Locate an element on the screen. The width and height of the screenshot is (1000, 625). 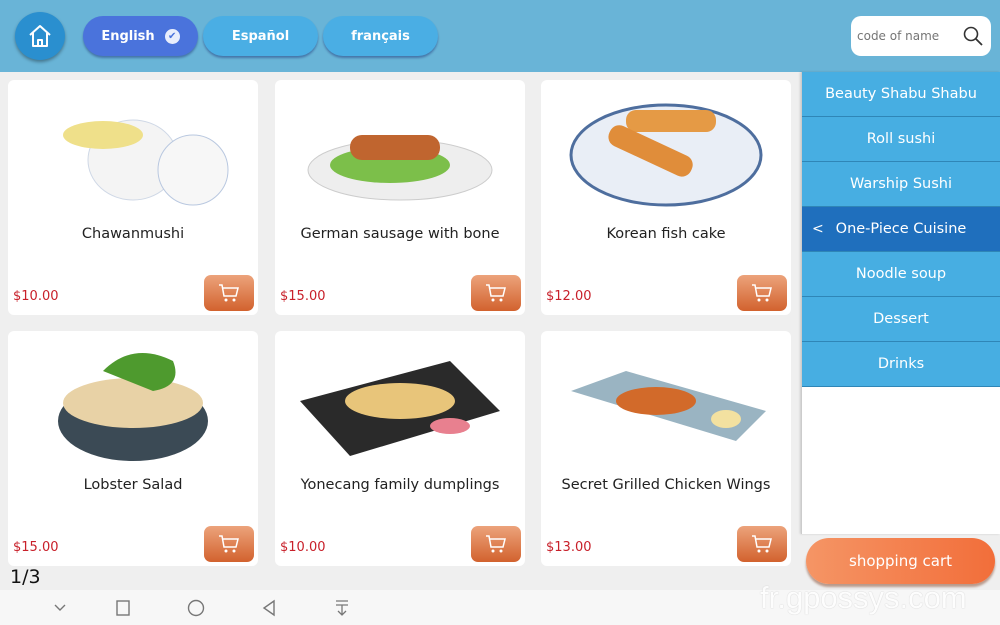
product-card: Yonecang family dumplings $10.00 is located at coordinates (400, 448).